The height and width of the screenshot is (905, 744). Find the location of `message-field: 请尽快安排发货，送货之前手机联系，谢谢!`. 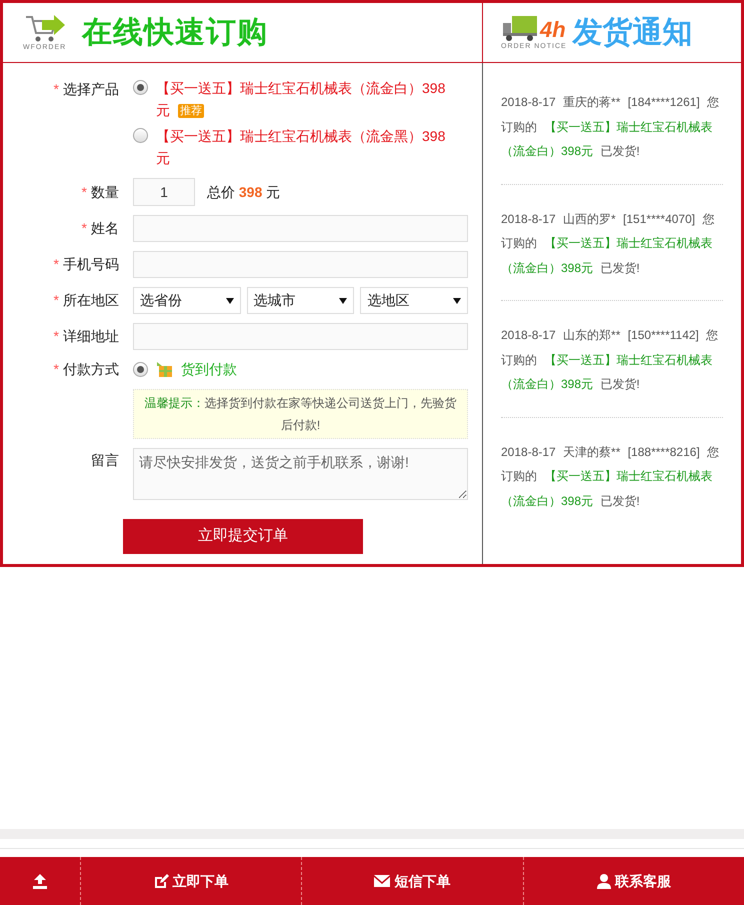

message-field: 请尽快安排发货，送货之前手机联系，谢谢! is located at coordinates (300, 474).